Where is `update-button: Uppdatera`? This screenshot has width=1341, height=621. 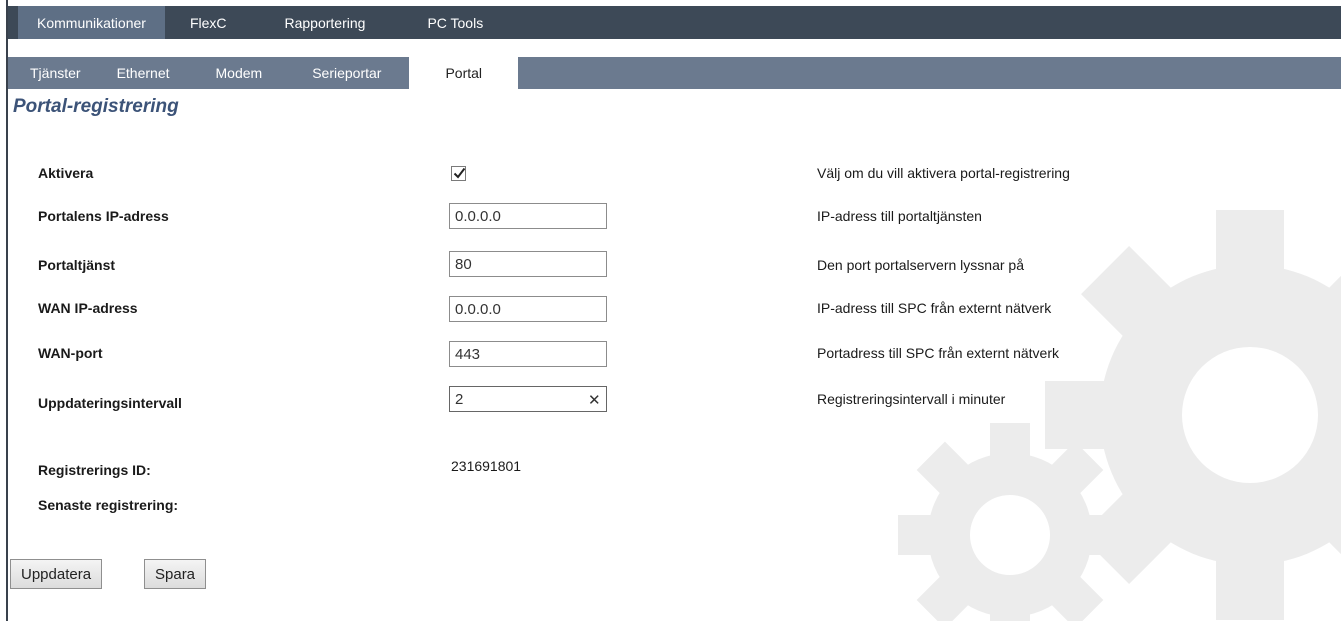 update-button: Uppdatera is located at coordinates (56, 574).